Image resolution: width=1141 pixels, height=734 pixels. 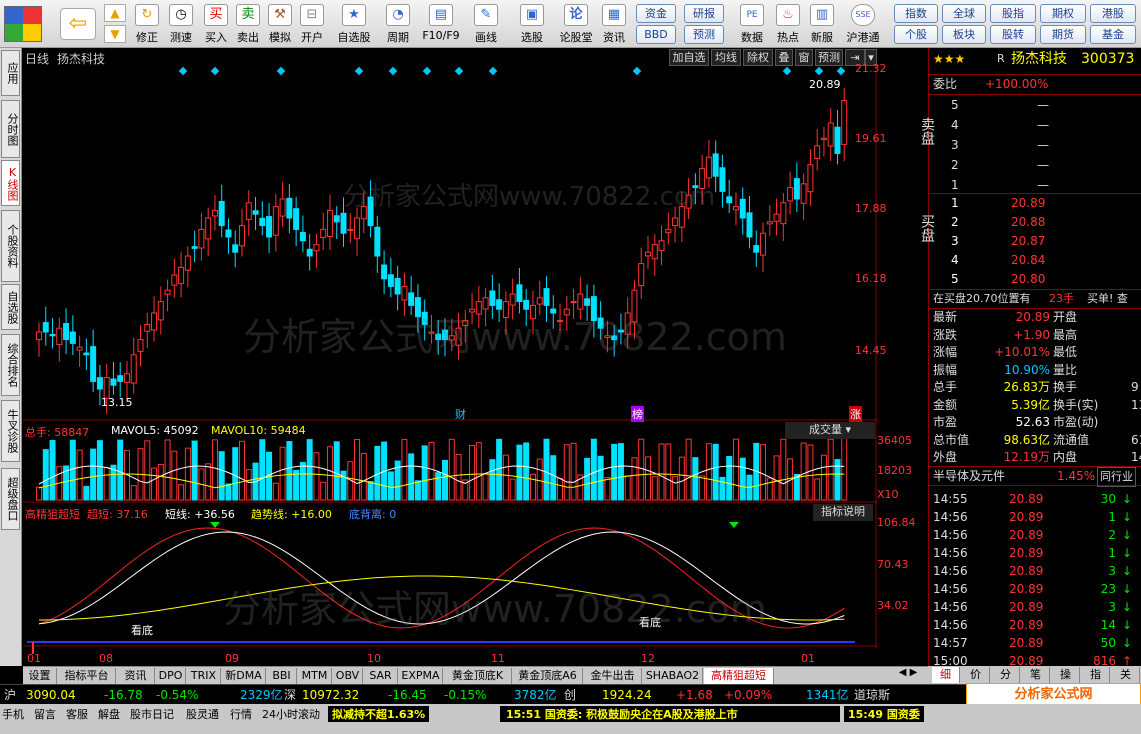 I want to click on indicator-tab: EXPMA, so click(x=421, y=676).